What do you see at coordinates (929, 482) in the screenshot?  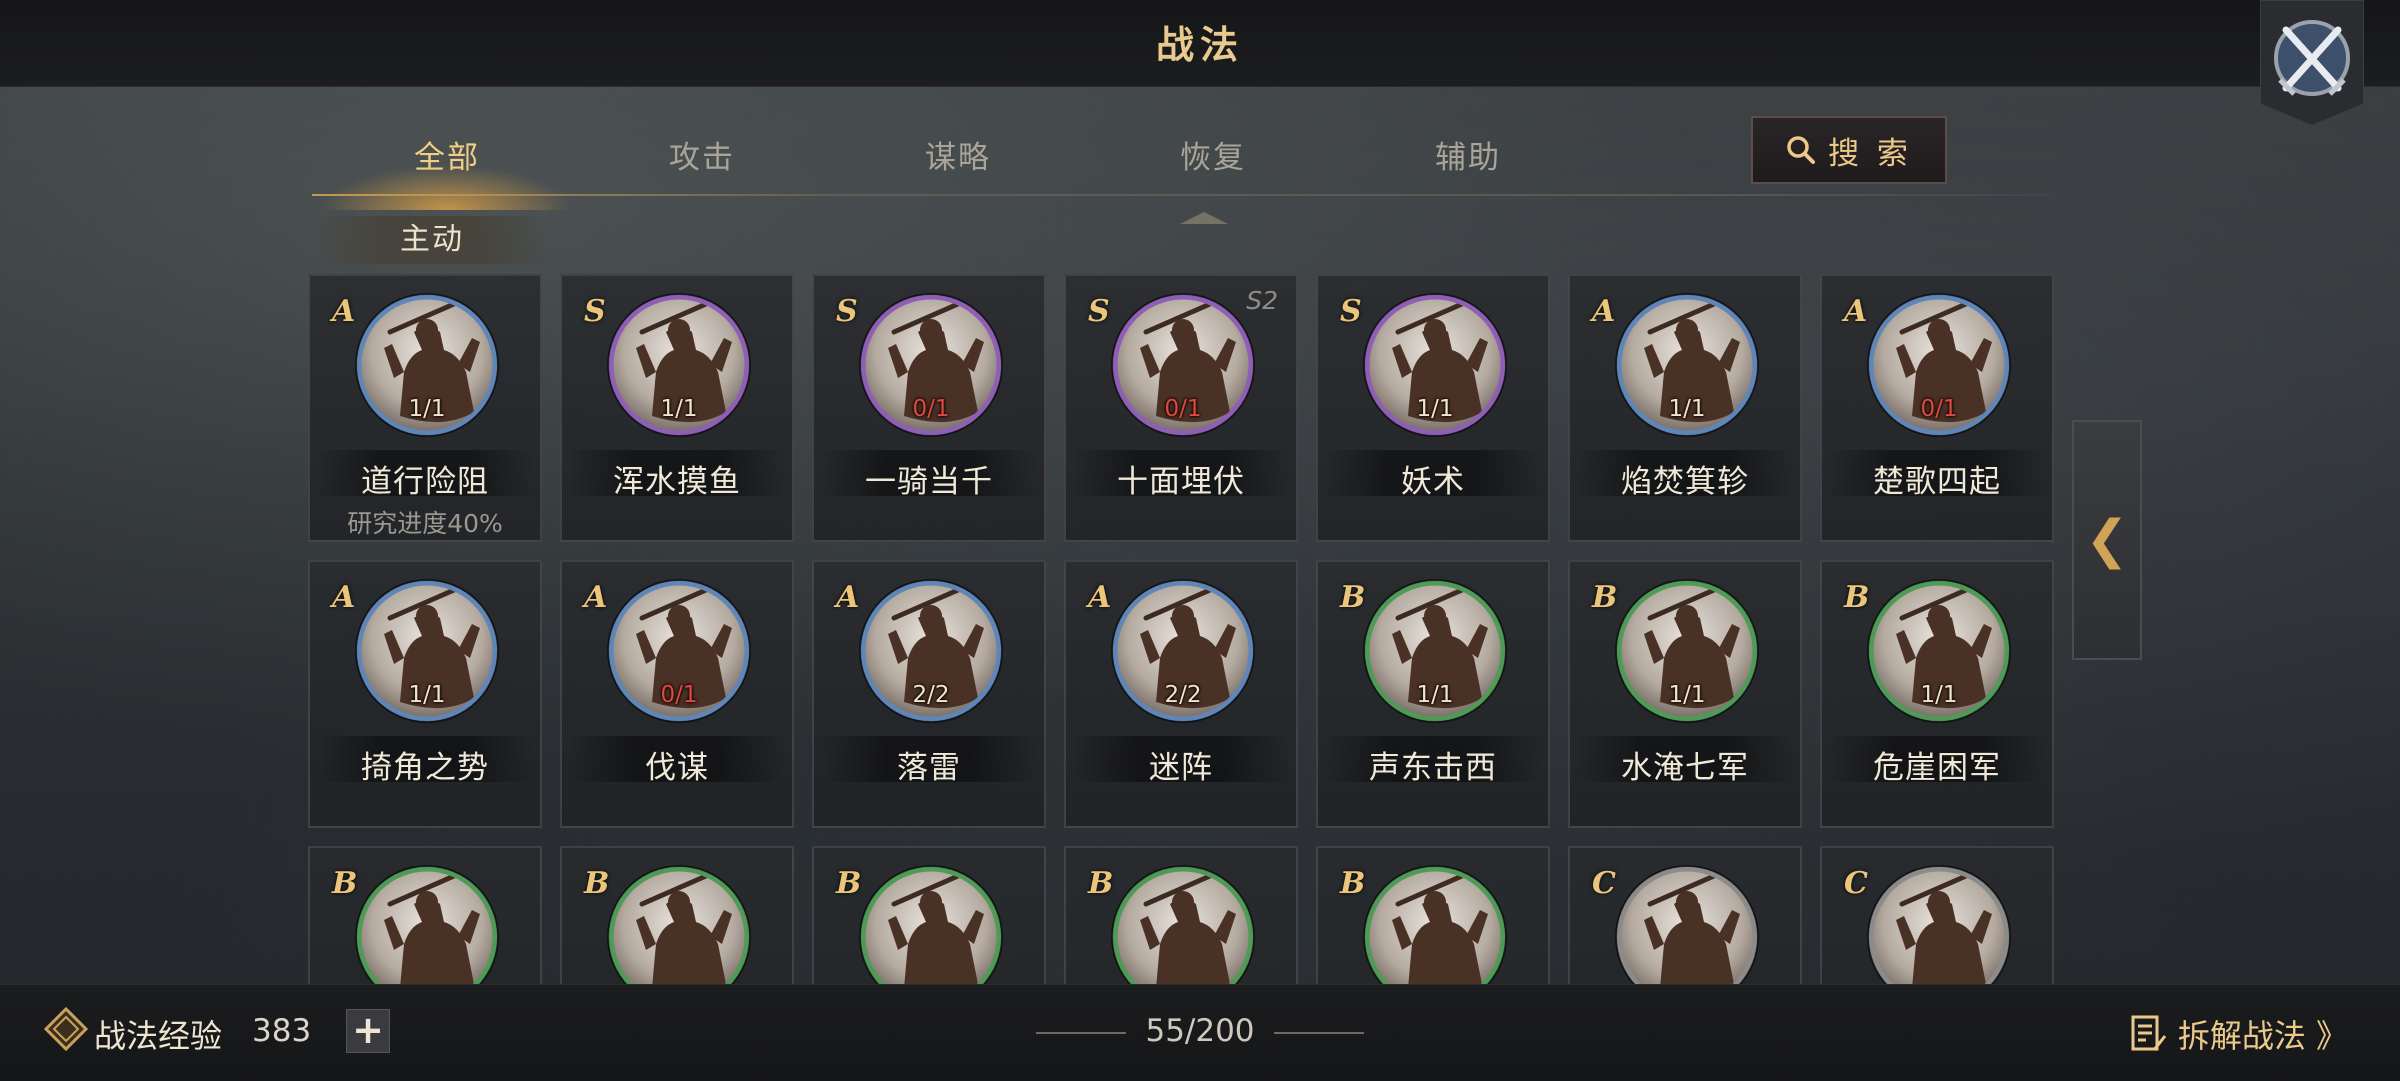 I see `tactic-name: 一骑当千` at bounding box center [929, 482].